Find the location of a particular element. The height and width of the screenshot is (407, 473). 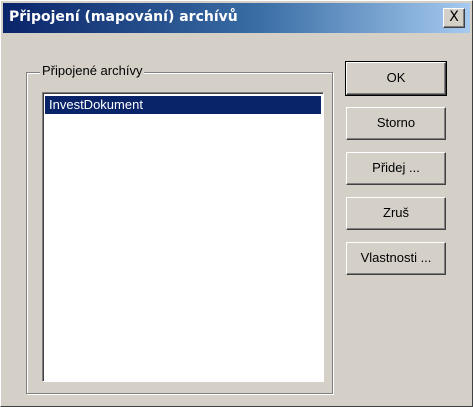

title-bar: Připojení (mapování) archívů X is located at coordinates (236, 18).